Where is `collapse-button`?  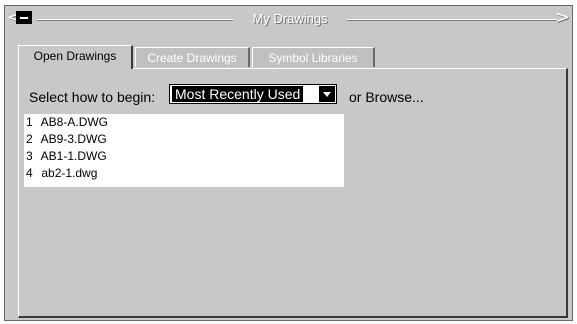 collapse-button is located at coordinates (24, 17).